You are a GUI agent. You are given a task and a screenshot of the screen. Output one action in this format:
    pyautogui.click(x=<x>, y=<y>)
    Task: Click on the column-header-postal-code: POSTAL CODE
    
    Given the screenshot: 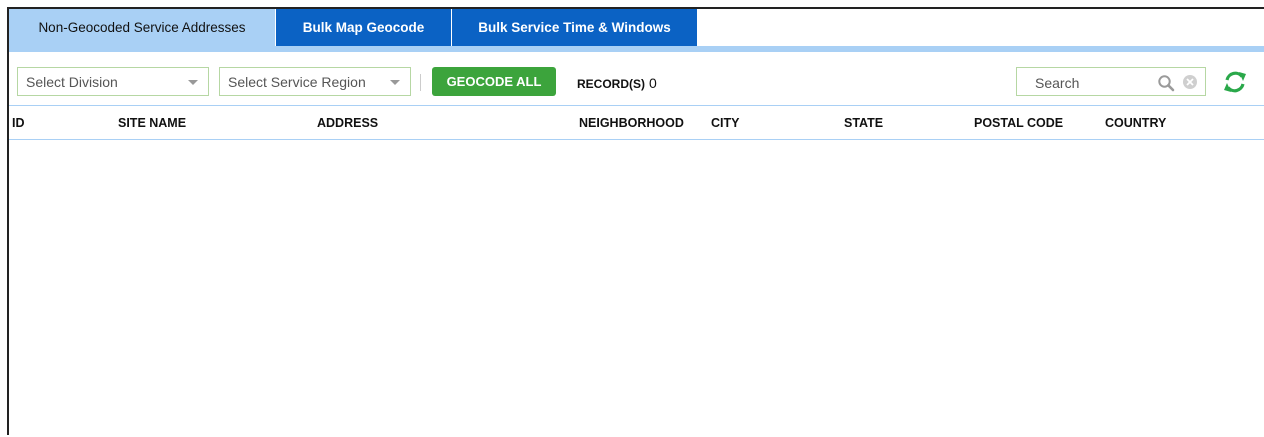 What is the action you would take?
    pyautogui.click(x=1018, y=123)
    